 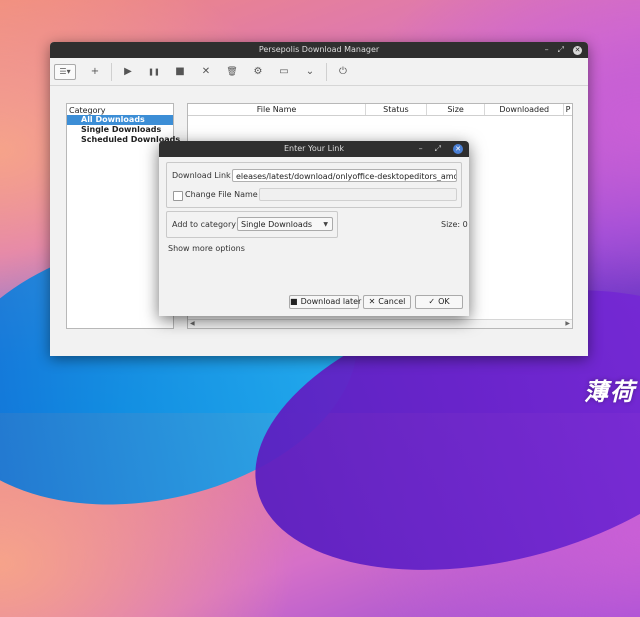 What do you see at coordinates (120, 130) in the screenshot?
I see `sidebar-item-single-downloads: Single Downloads` at bounding box center [120, 130].